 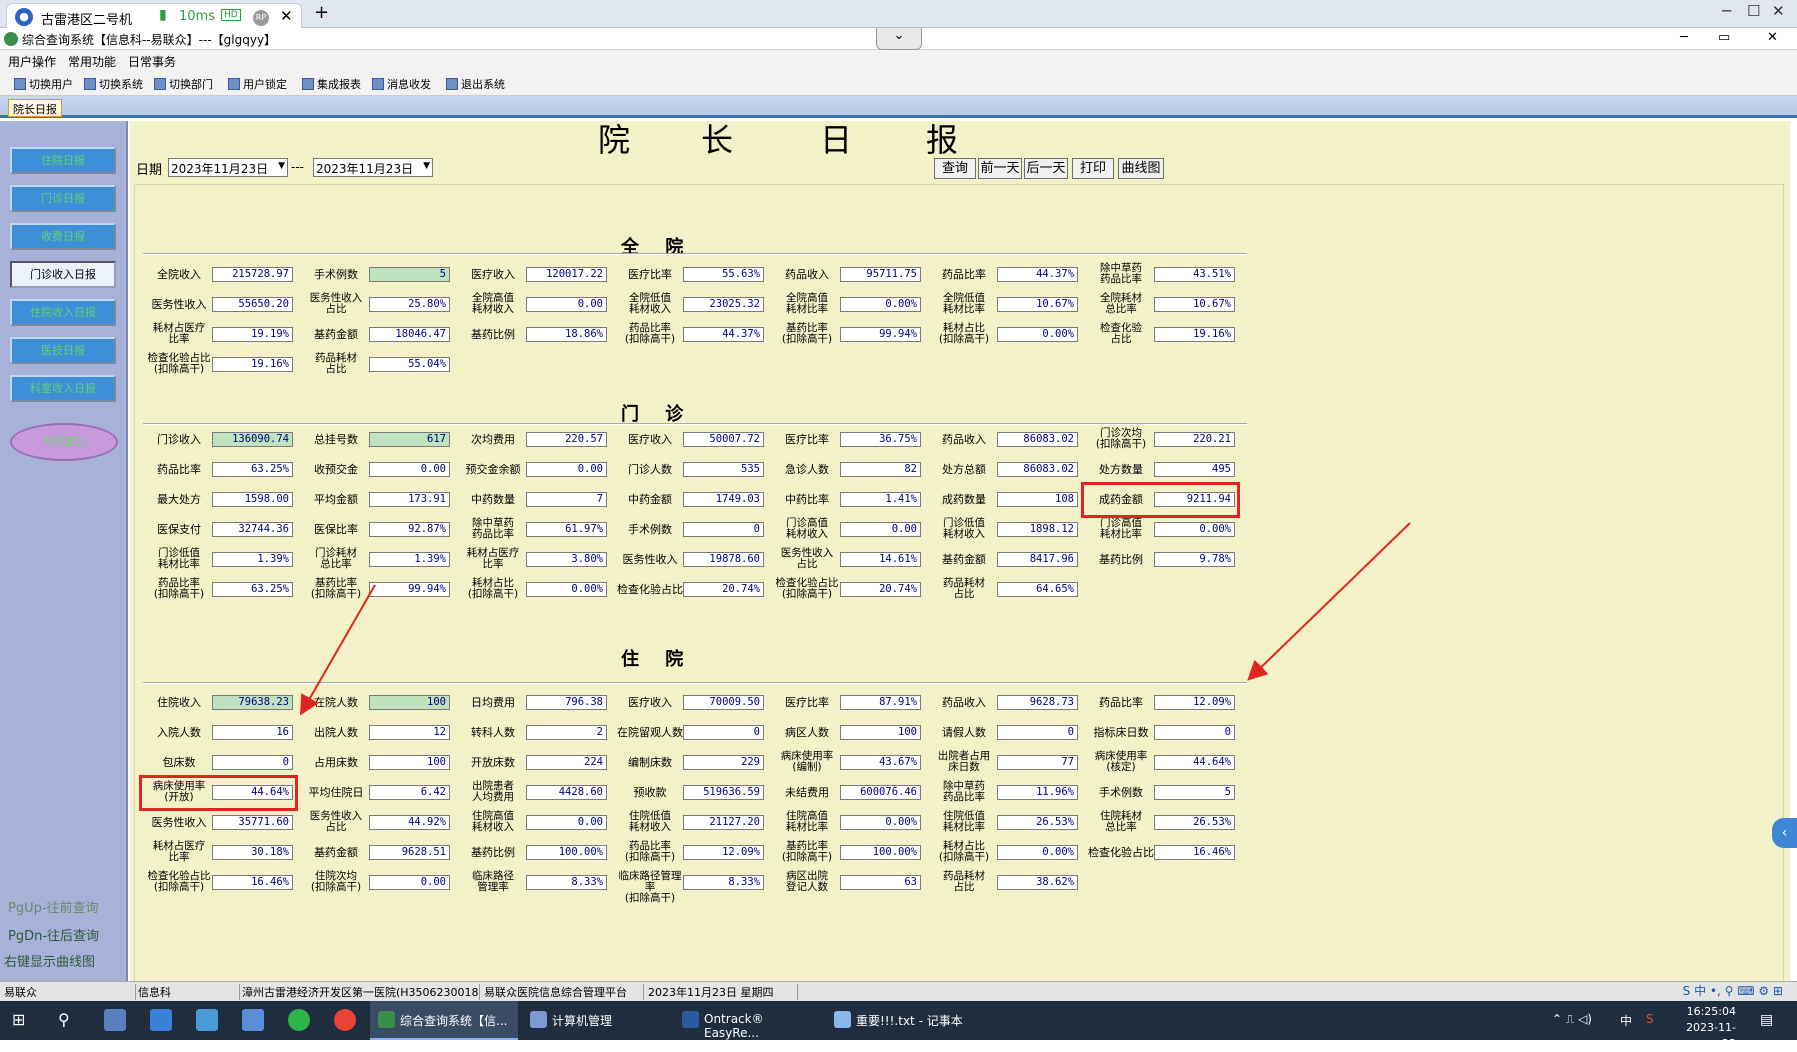 I want to click on tray-ime: 中, so click(x=1626, y=1020).